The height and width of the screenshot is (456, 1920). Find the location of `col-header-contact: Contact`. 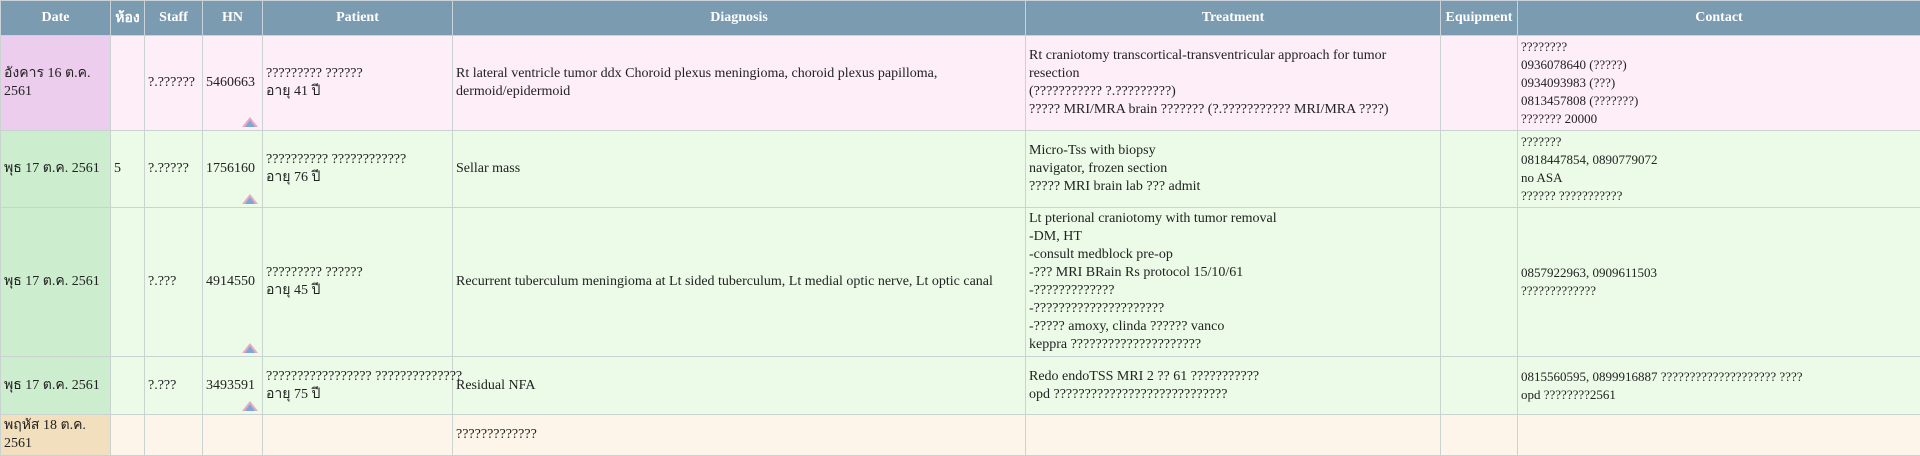

col-header-contact: Contact is located at coordinates (1719, 18).